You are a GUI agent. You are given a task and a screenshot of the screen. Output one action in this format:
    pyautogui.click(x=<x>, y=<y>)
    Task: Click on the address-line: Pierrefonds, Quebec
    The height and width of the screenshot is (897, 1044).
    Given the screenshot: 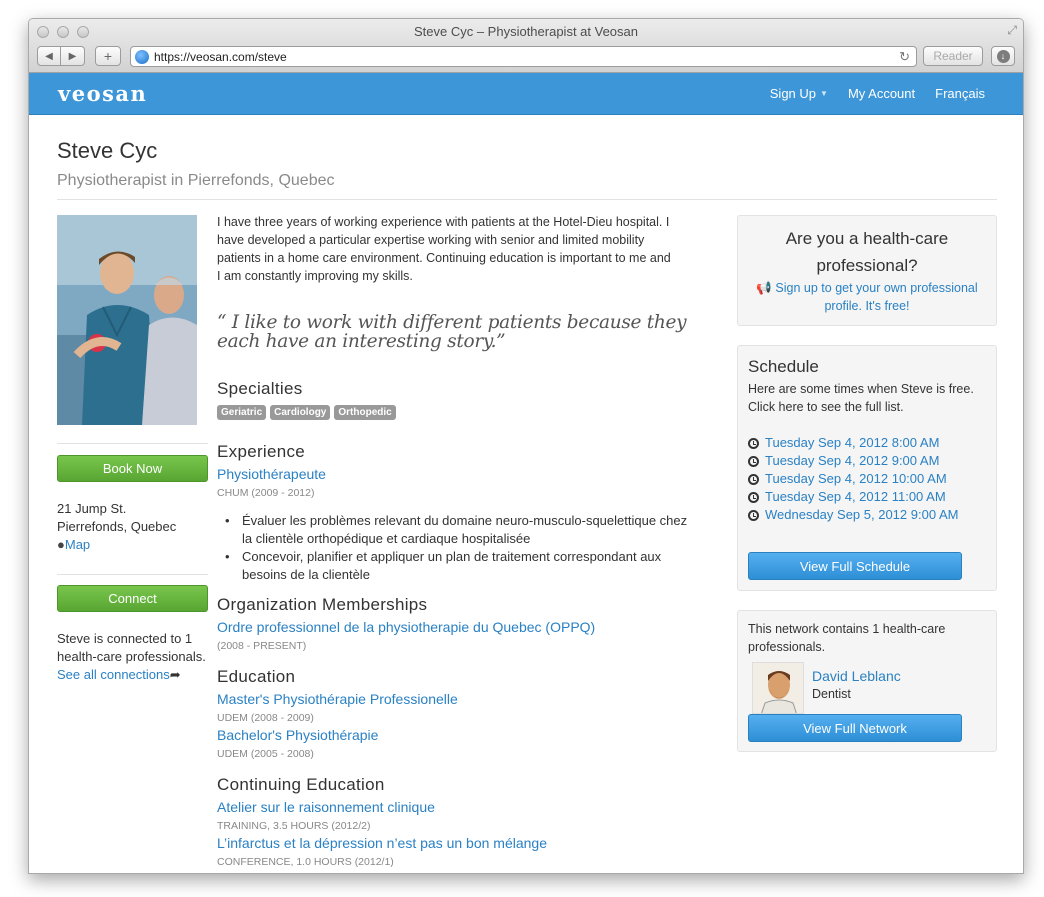 What is the action you would take?
    pyautogui.click(x=117, y=526)
    